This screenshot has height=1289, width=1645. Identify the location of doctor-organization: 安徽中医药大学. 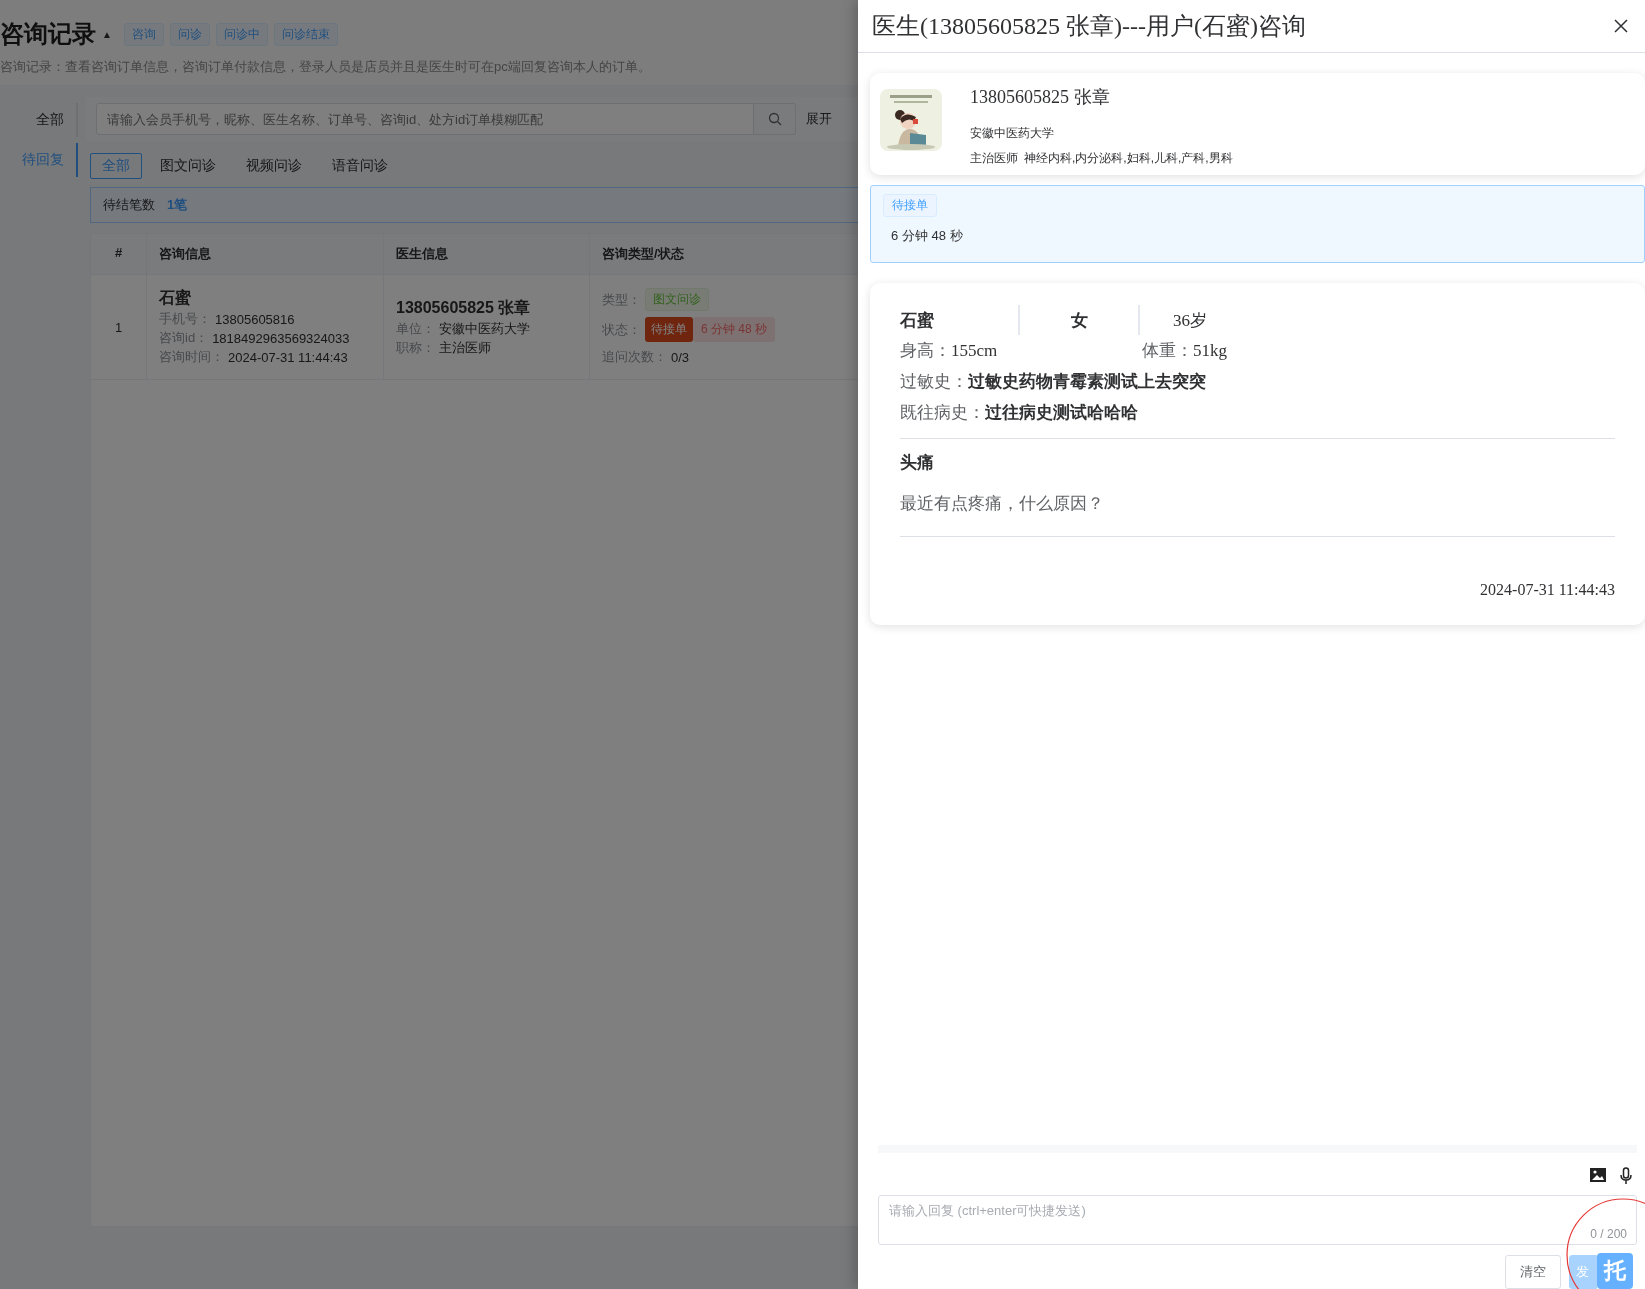
(1012, 133).